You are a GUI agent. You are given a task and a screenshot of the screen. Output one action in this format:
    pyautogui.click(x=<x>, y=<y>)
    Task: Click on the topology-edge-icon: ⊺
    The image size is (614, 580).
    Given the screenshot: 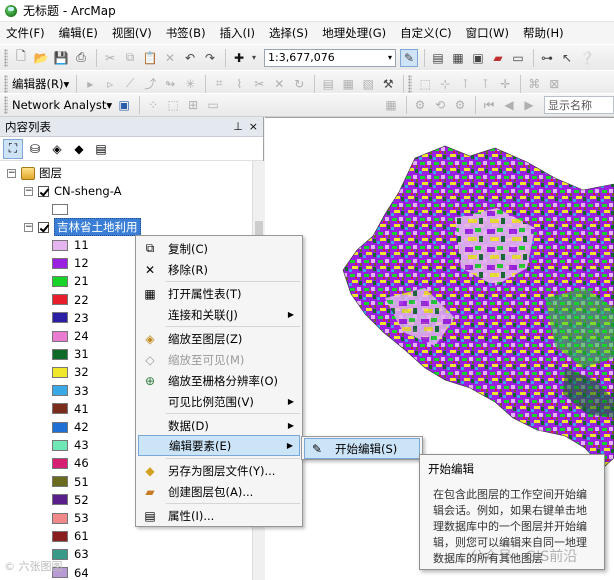 What is the action you would take?
    pyautogui.click(x=465, y=84)
    